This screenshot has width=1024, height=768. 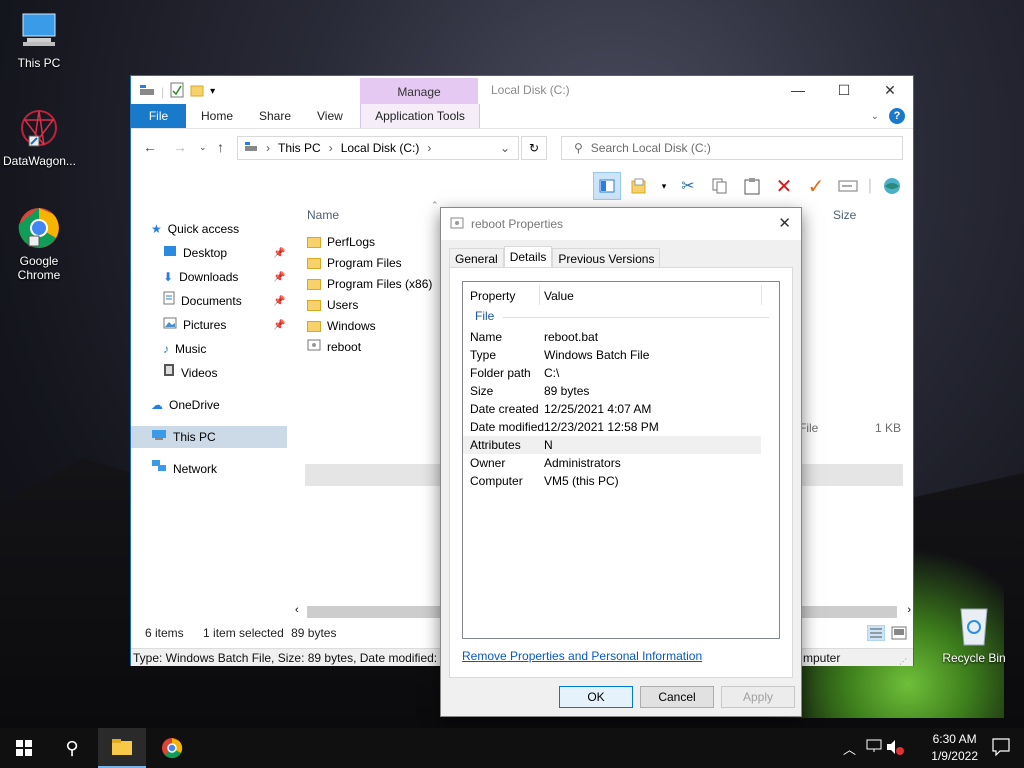 What do you see at coordinates (505, 148) in the screenshot?
I see `address-dropdown-chevron-icon: ⌄` at bounding box center [505, 148].